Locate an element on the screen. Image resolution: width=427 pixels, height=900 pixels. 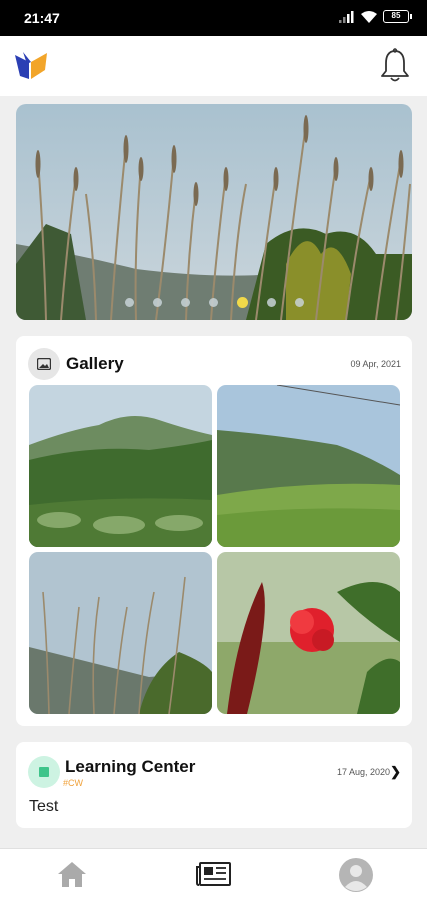
carousel-dots is located at coordinates (214, 302).